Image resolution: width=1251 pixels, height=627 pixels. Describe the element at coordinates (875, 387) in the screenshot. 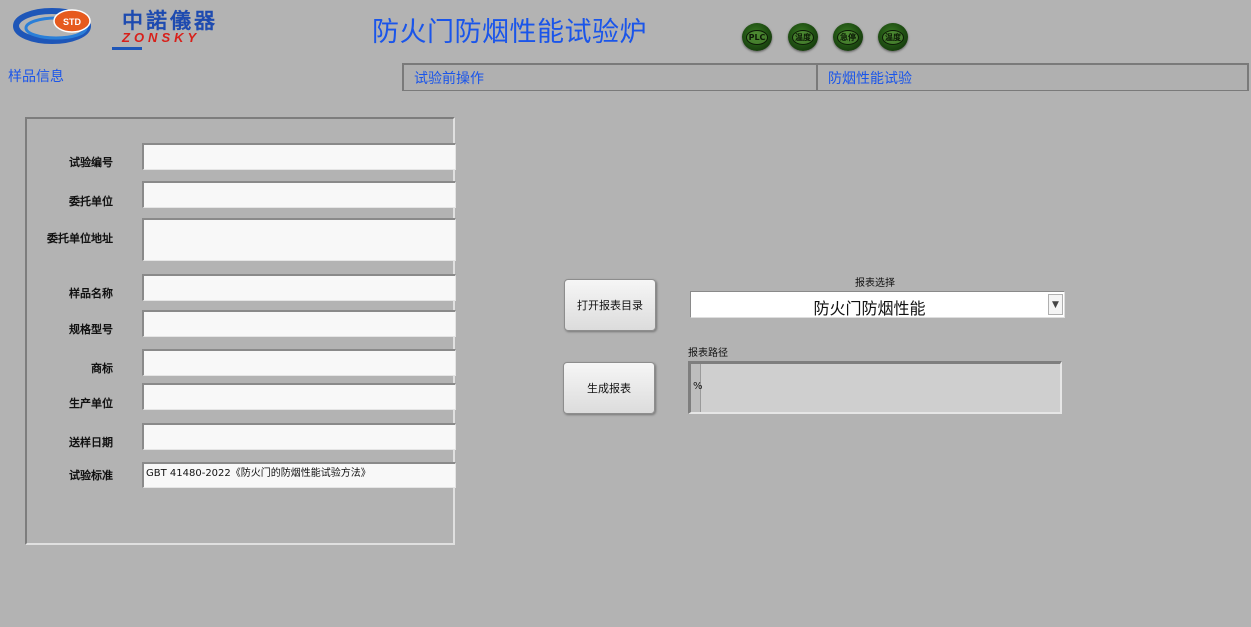

I see `report-path-field: %` at that location.